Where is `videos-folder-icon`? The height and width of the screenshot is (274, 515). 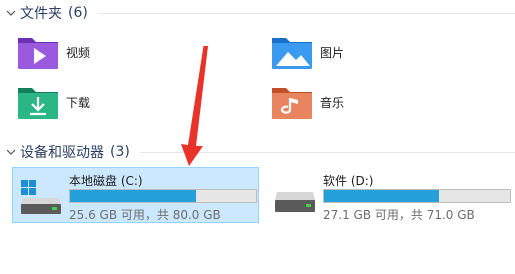
videos-folder-icon is located at coordinates (38, 53).